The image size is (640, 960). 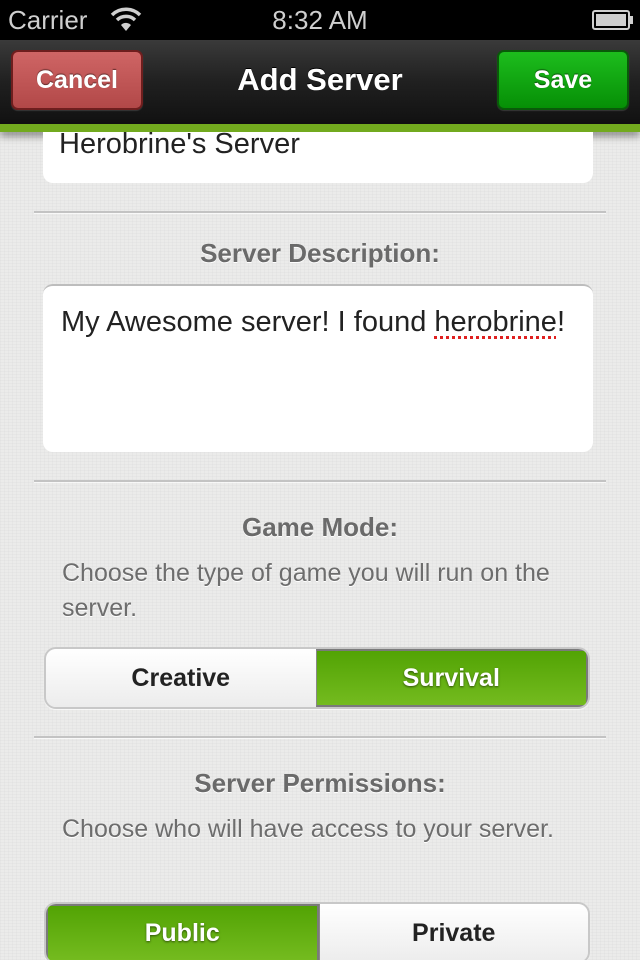 I want to click on segment-private: Private, so click(x=453, y=932).